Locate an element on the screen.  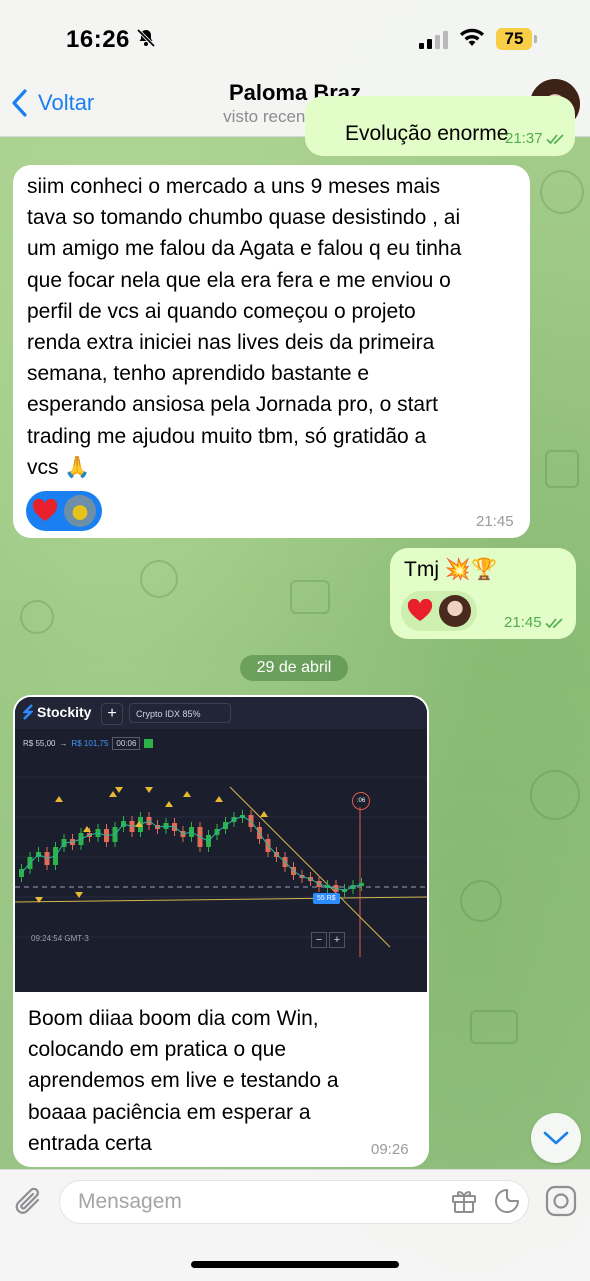
scroll-down-button is located at coordinates (556, 1138).